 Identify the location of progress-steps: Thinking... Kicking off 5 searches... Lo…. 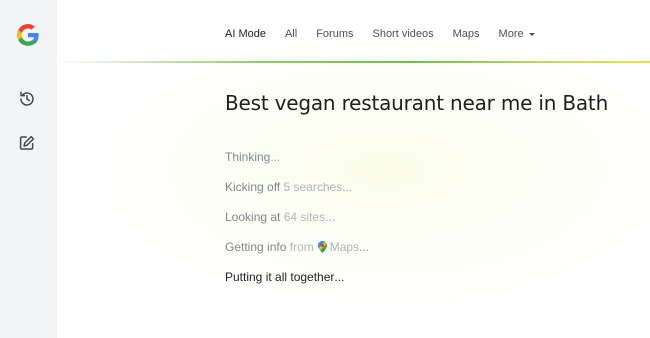
(297, 225).